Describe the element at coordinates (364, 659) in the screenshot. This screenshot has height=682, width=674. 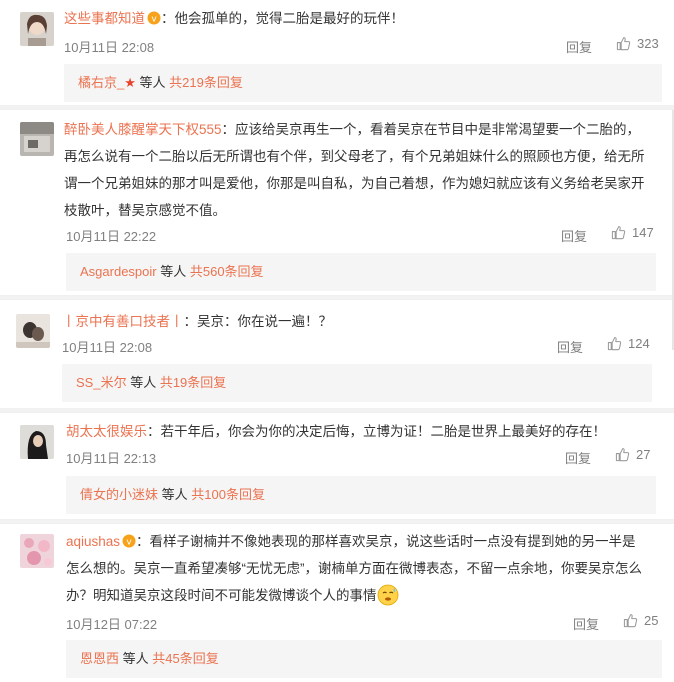
I see `sub-replies: 恩恩西 等人 共45条回复` at that location.